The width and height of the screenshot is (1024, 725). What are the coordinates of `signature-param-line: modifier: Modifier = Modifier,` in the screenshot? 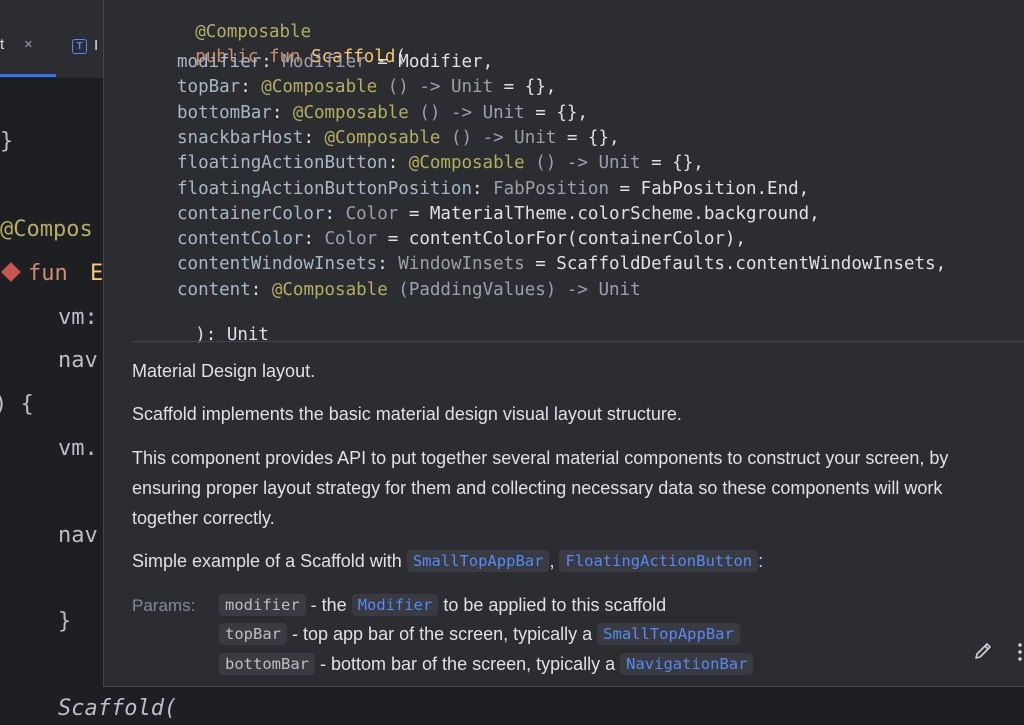 It's located at (335, 62).